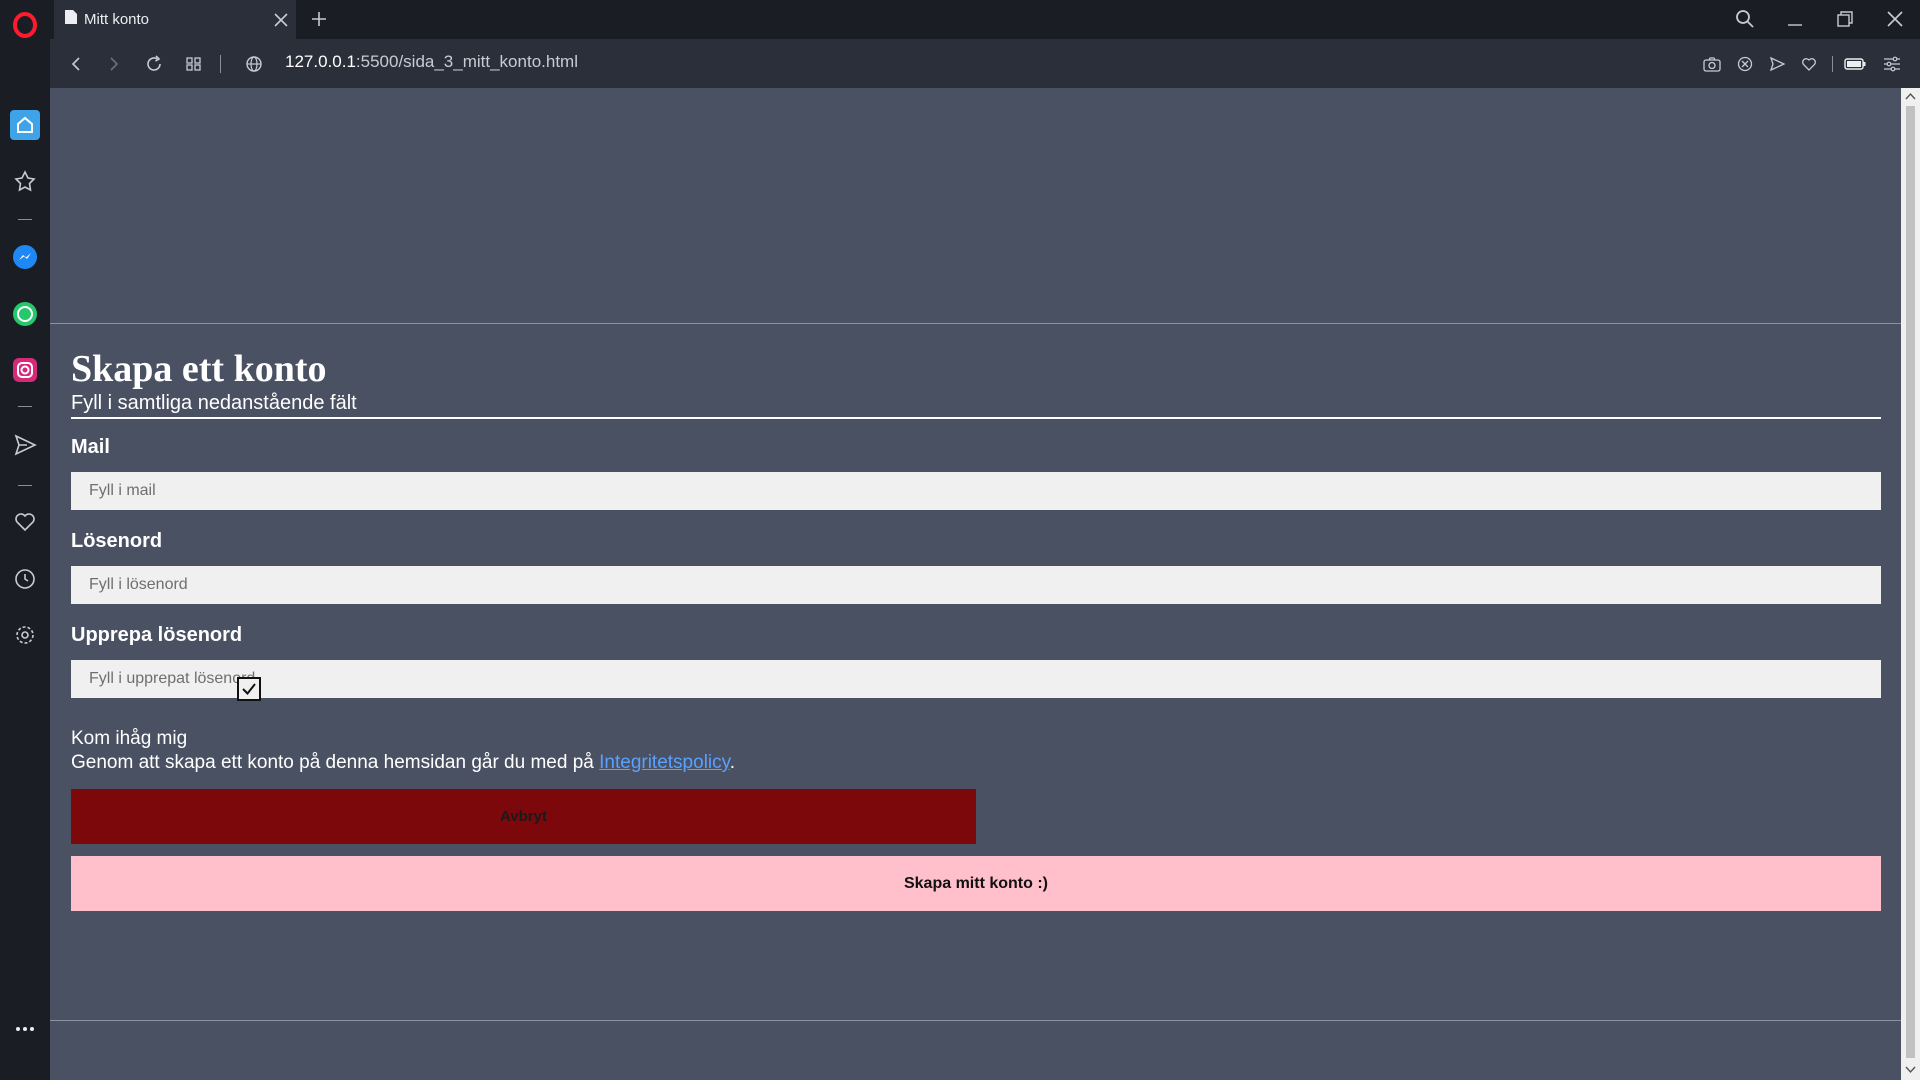  What do you see at coordinates (175, 19) in the screenshot?
I see `tab-mitt-konto: Mitt konto` at bounding box center [175, 19].